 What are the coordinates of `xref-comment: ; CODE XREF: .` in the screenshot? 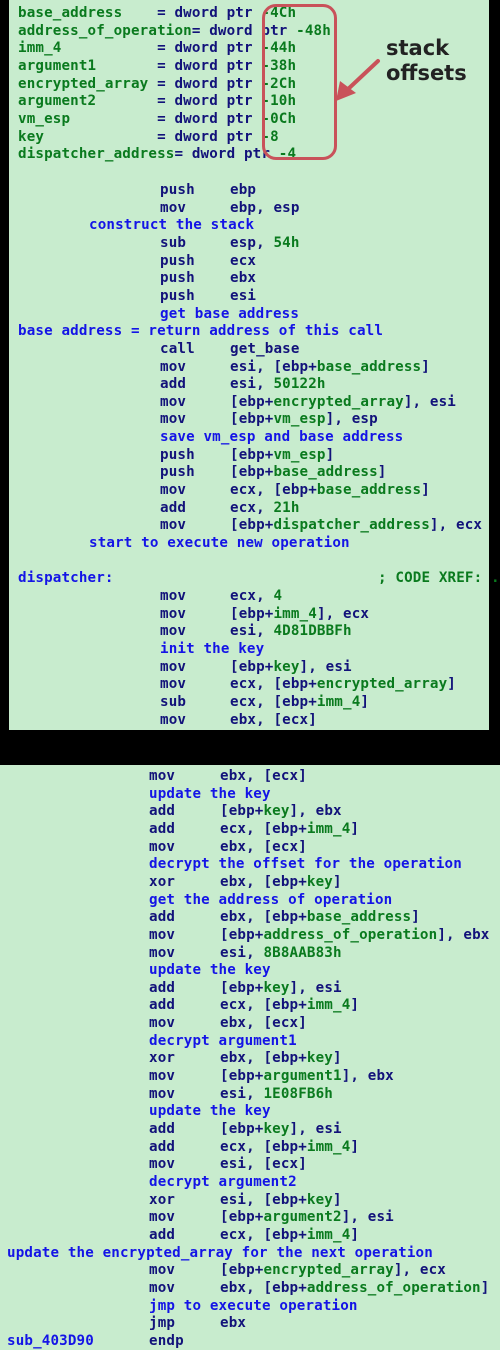 It's located at (439, 578).